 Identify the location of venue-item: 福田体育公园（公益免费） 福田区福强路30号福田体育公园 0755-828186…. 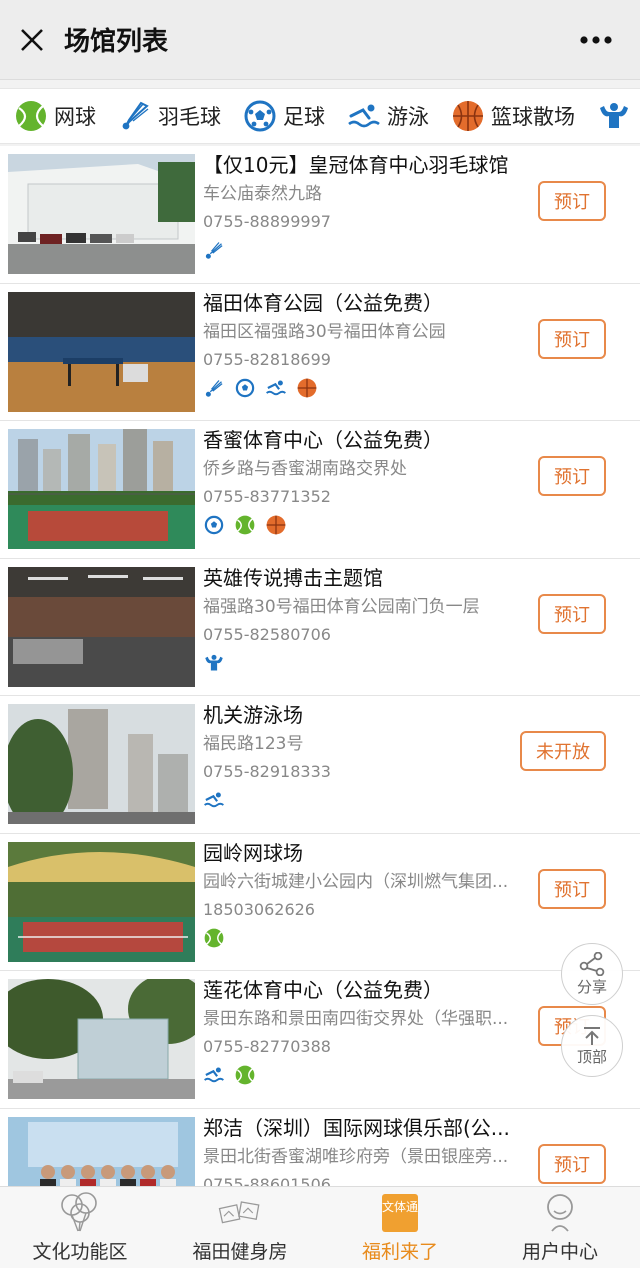
(320, 352).